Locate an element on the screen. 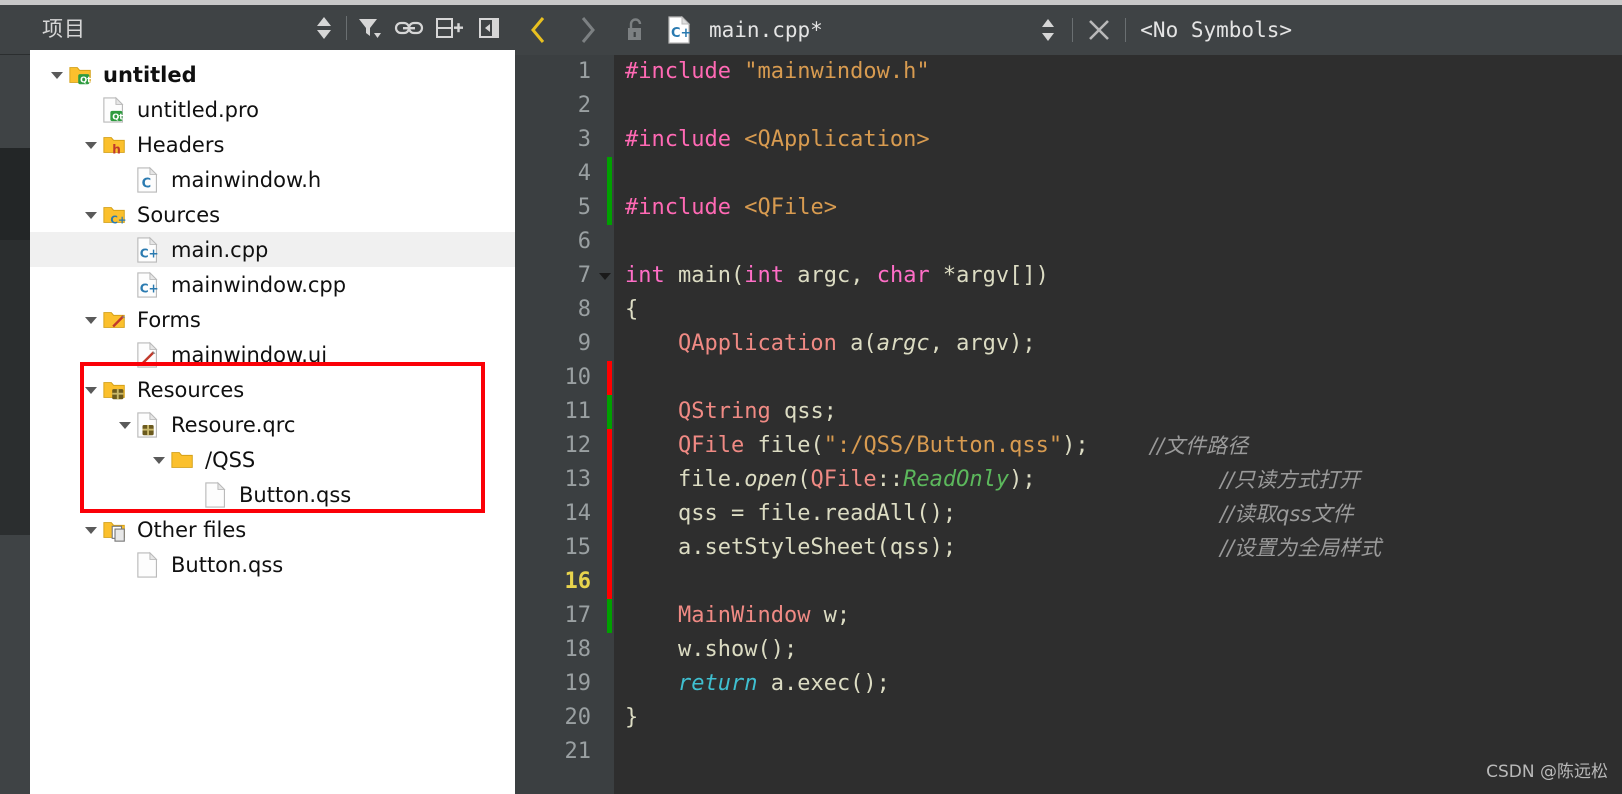 Image resolution: width=1622 pixels, height=794 pixels. line-number: 14 is located at coordinates (578, 513).